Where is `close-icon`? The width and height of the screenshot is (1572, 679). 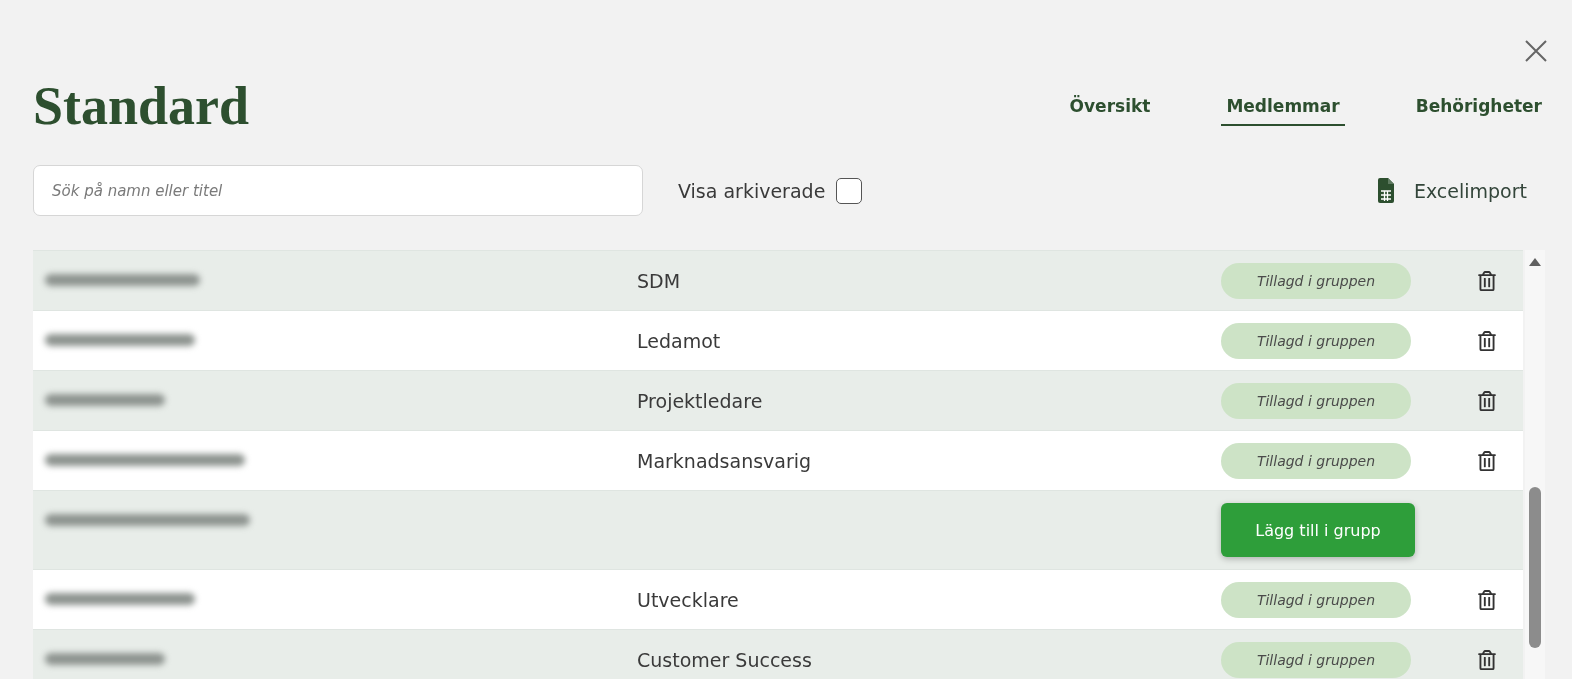 close-icon is located at coordinates (1536, 51).